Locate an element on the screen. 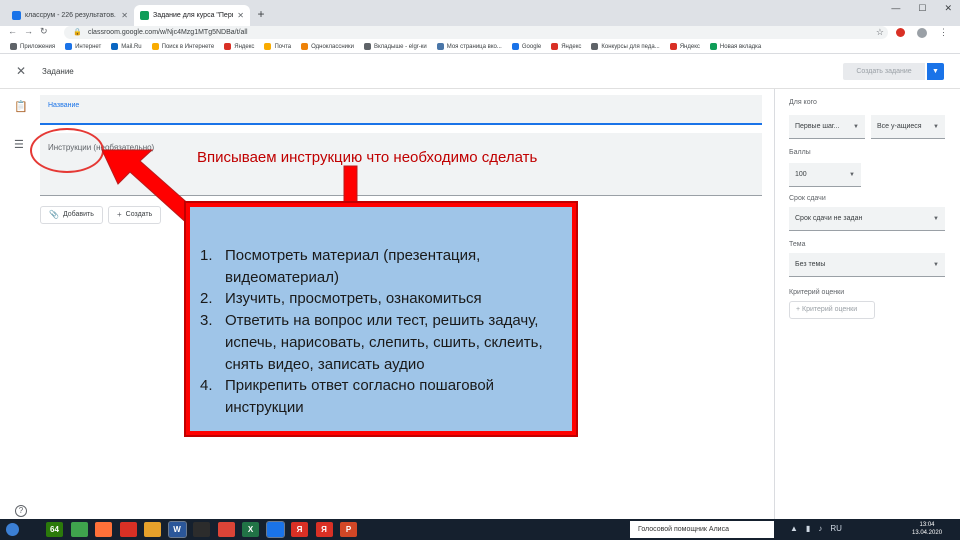 The width and height of the screenshot is (960, 540). step-number: 2. is located at coordinates (206, 299).